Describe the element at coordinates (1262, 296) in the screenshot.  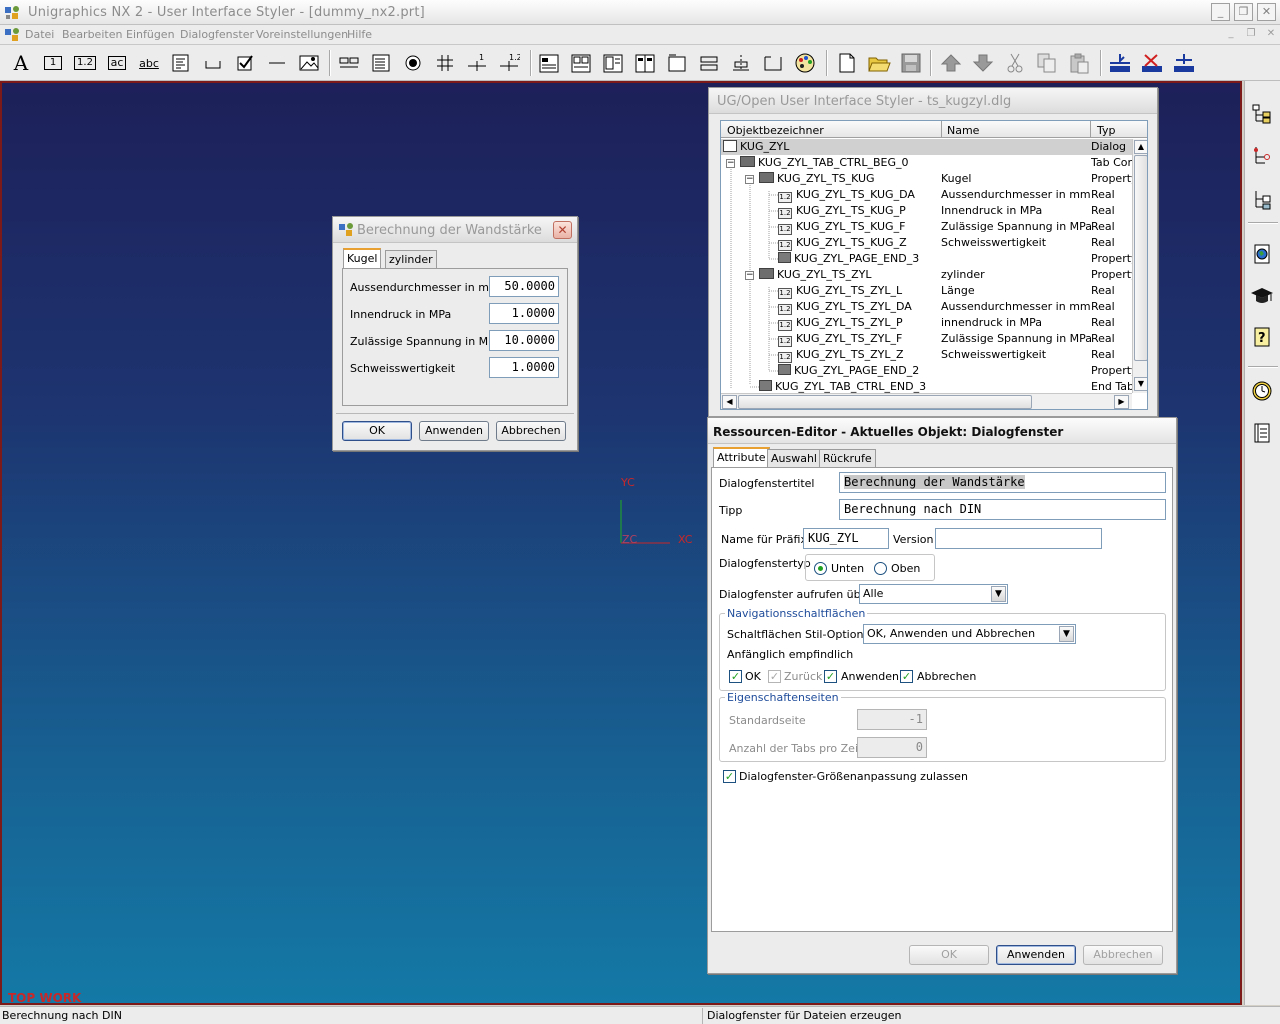
I see `training-tab` at that location.